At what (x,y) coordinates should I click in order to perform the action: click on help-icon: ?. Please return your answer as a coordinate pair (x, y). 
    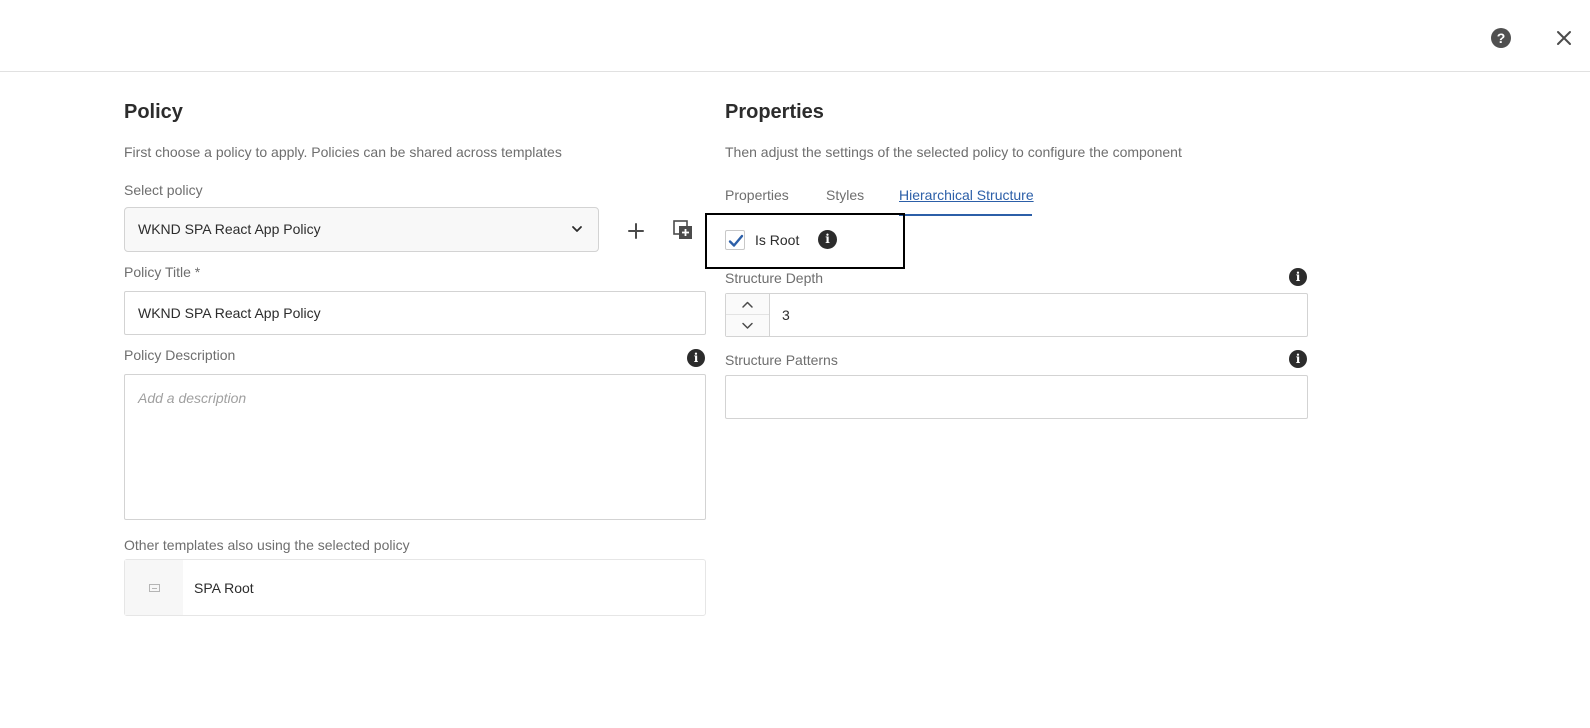
    Looking at the image, I should click on (1501, 38).